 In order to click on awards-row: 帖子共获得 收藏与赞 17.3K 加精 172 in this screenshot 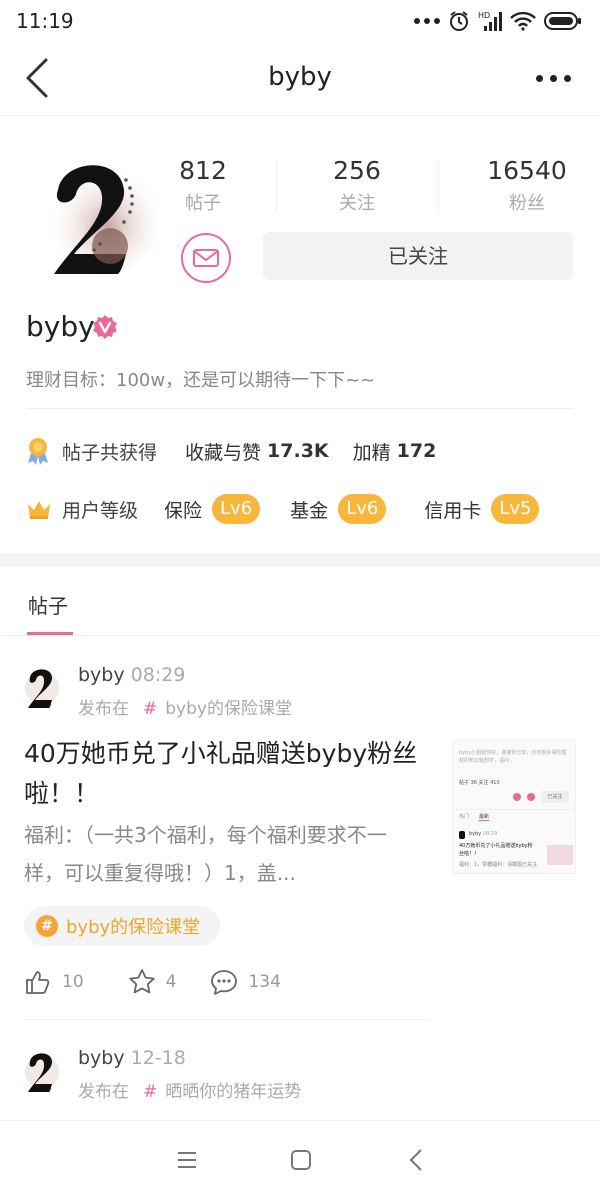, I will do `click(231, 451)`.